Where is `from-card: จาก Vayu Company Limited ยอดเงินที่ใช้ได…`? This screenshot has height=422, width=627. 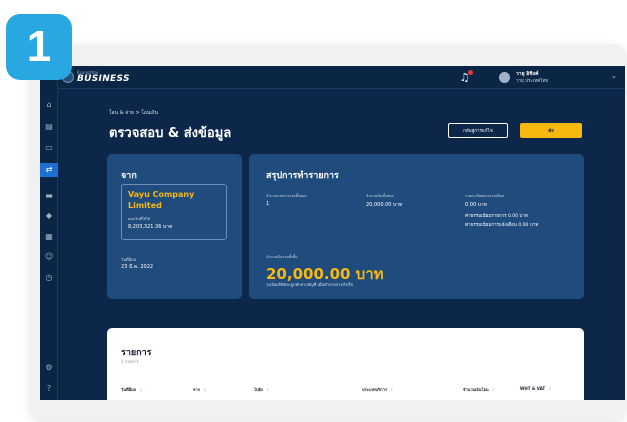 from-card: จาก Vayu Company Limited ยอดเงินที่ใช้ได… is located at coordinates (174, 226).